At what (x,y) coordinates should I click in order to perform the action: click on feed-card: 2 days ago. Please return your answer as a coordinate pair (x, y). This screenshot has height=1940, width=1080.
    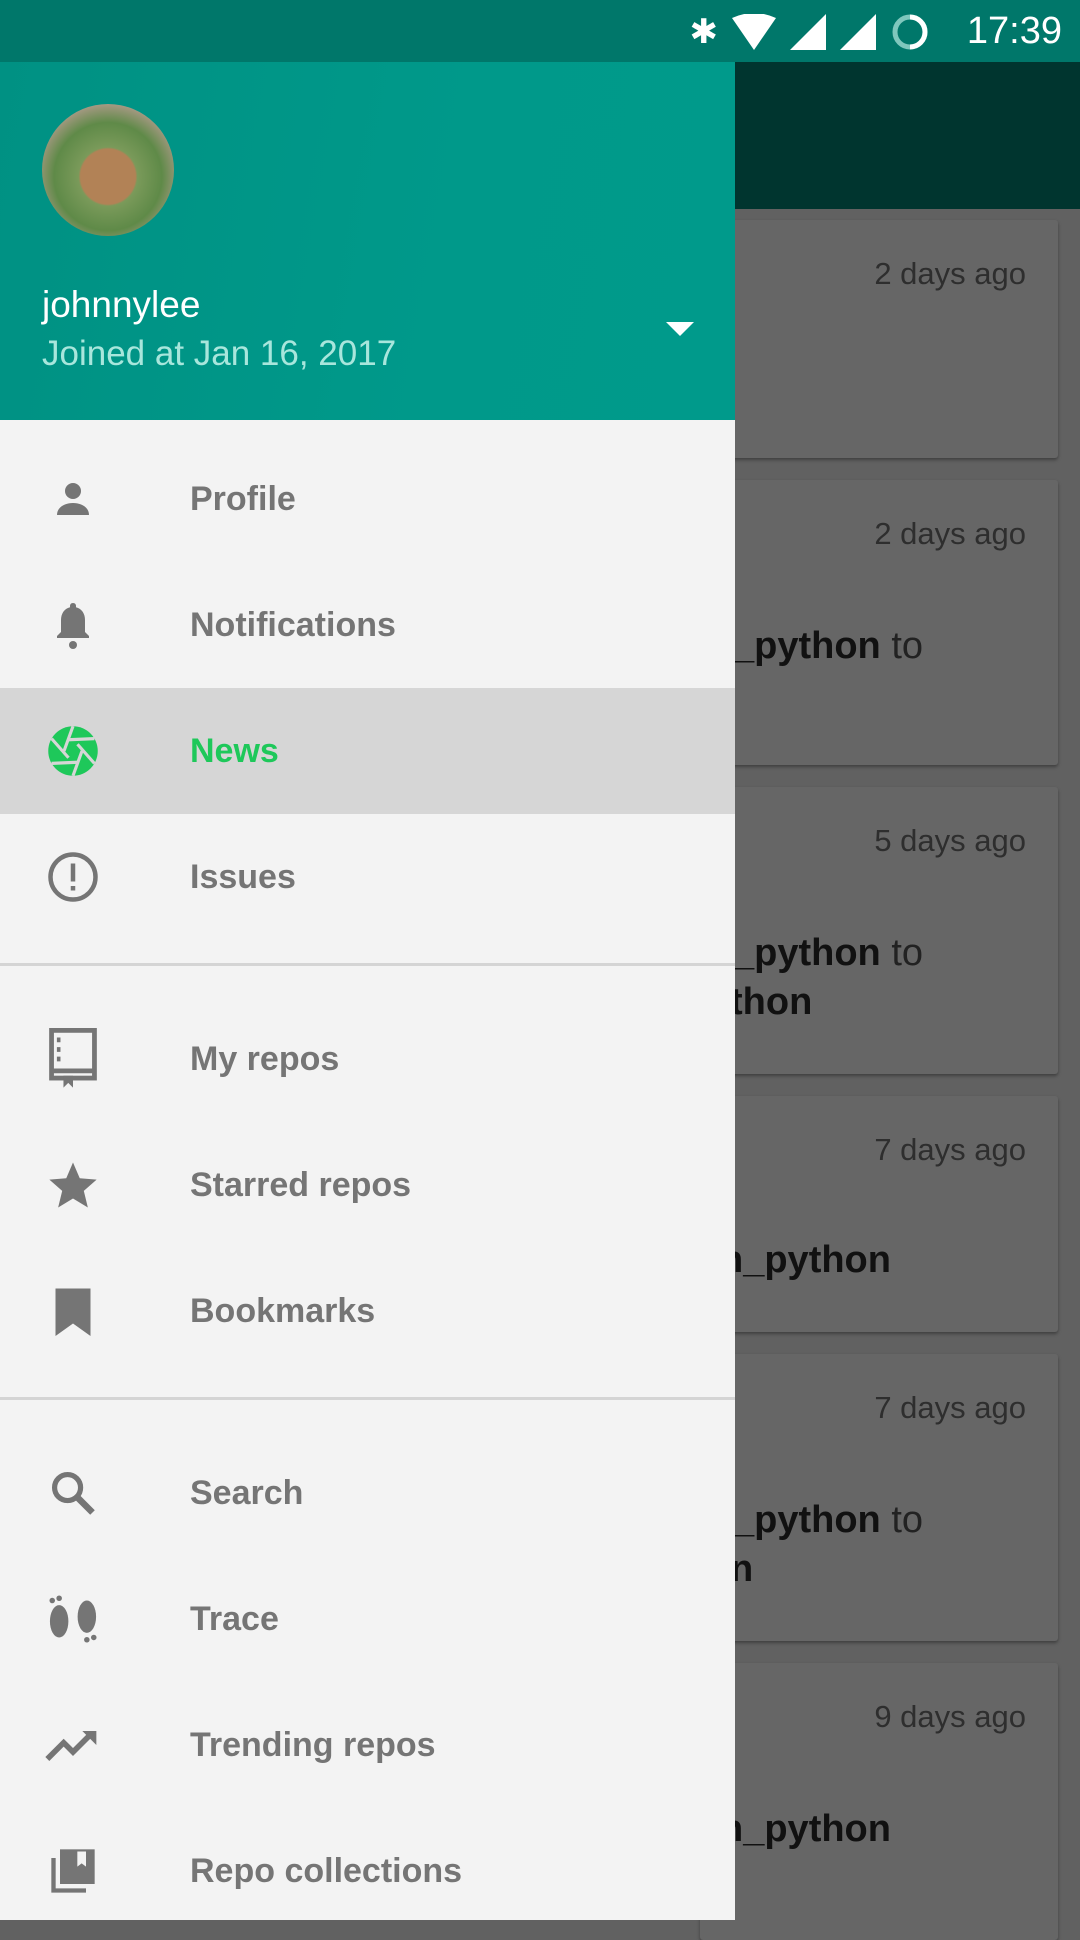
    Looking at the image, I should click on (879, 339).